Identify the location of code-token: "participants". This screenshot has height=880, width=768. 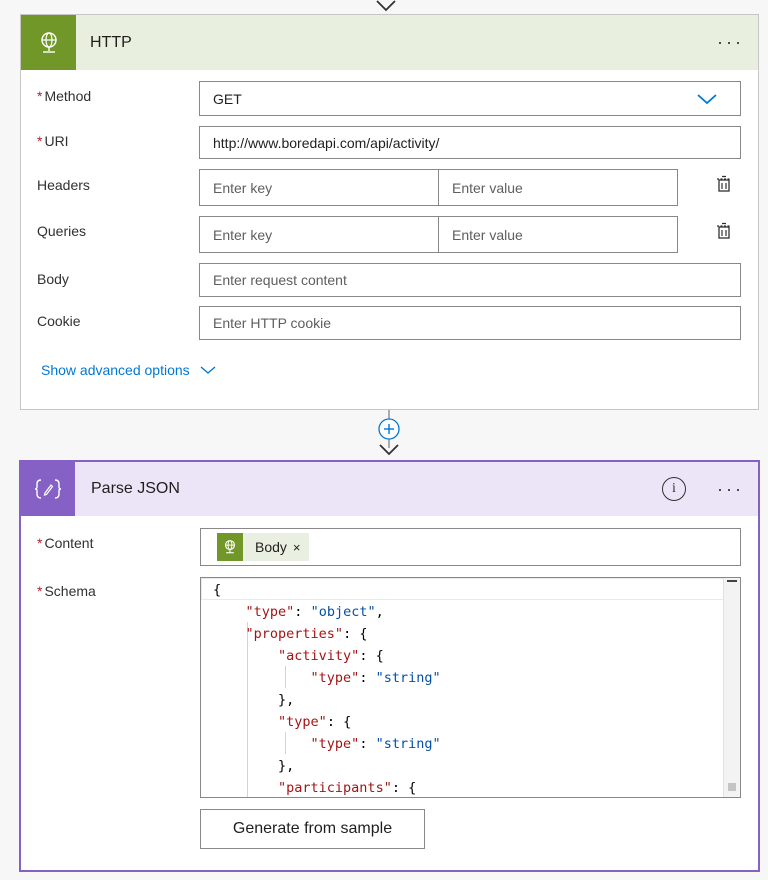
(335, 788).